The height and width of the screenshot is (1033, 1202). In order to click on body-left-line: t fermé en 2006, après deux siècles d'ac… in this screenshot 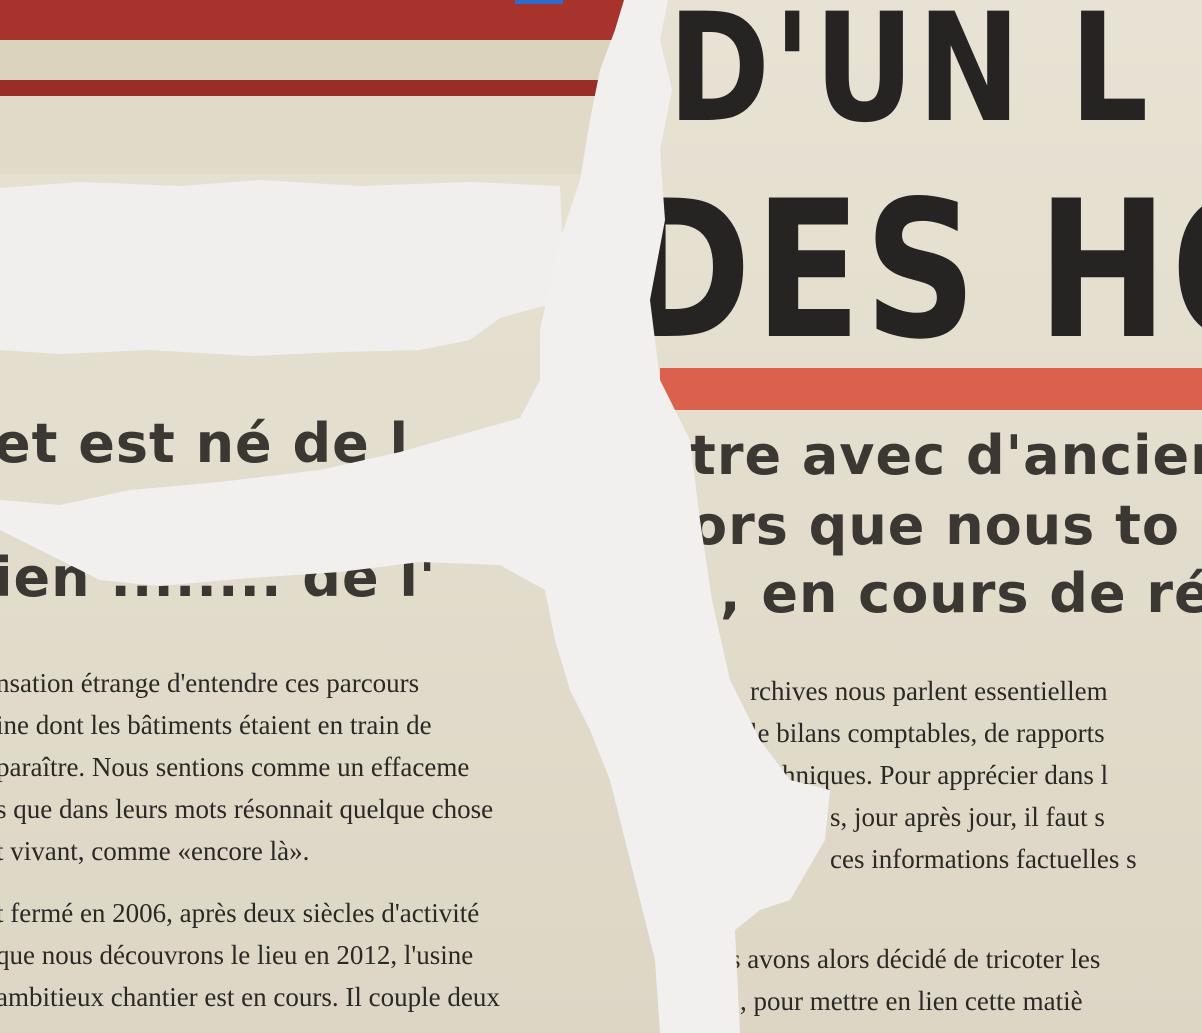, I will do `click(240, 913)`.